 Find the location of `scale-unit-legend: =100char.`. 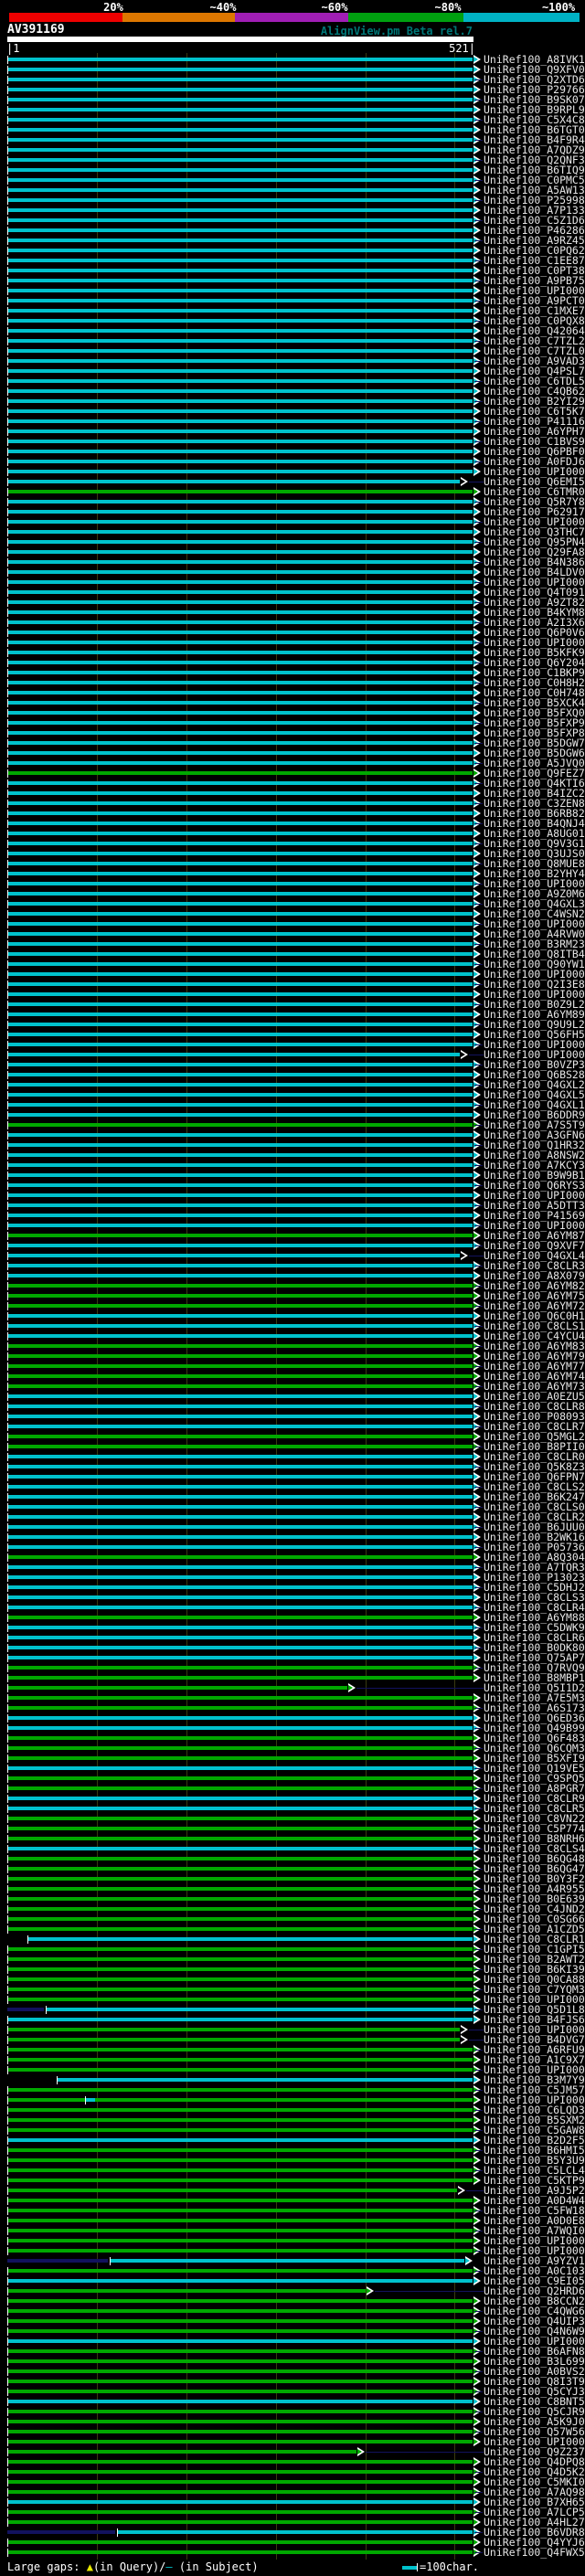

scale-unit-legend: =100char. is located at coordinates (441, 2566).